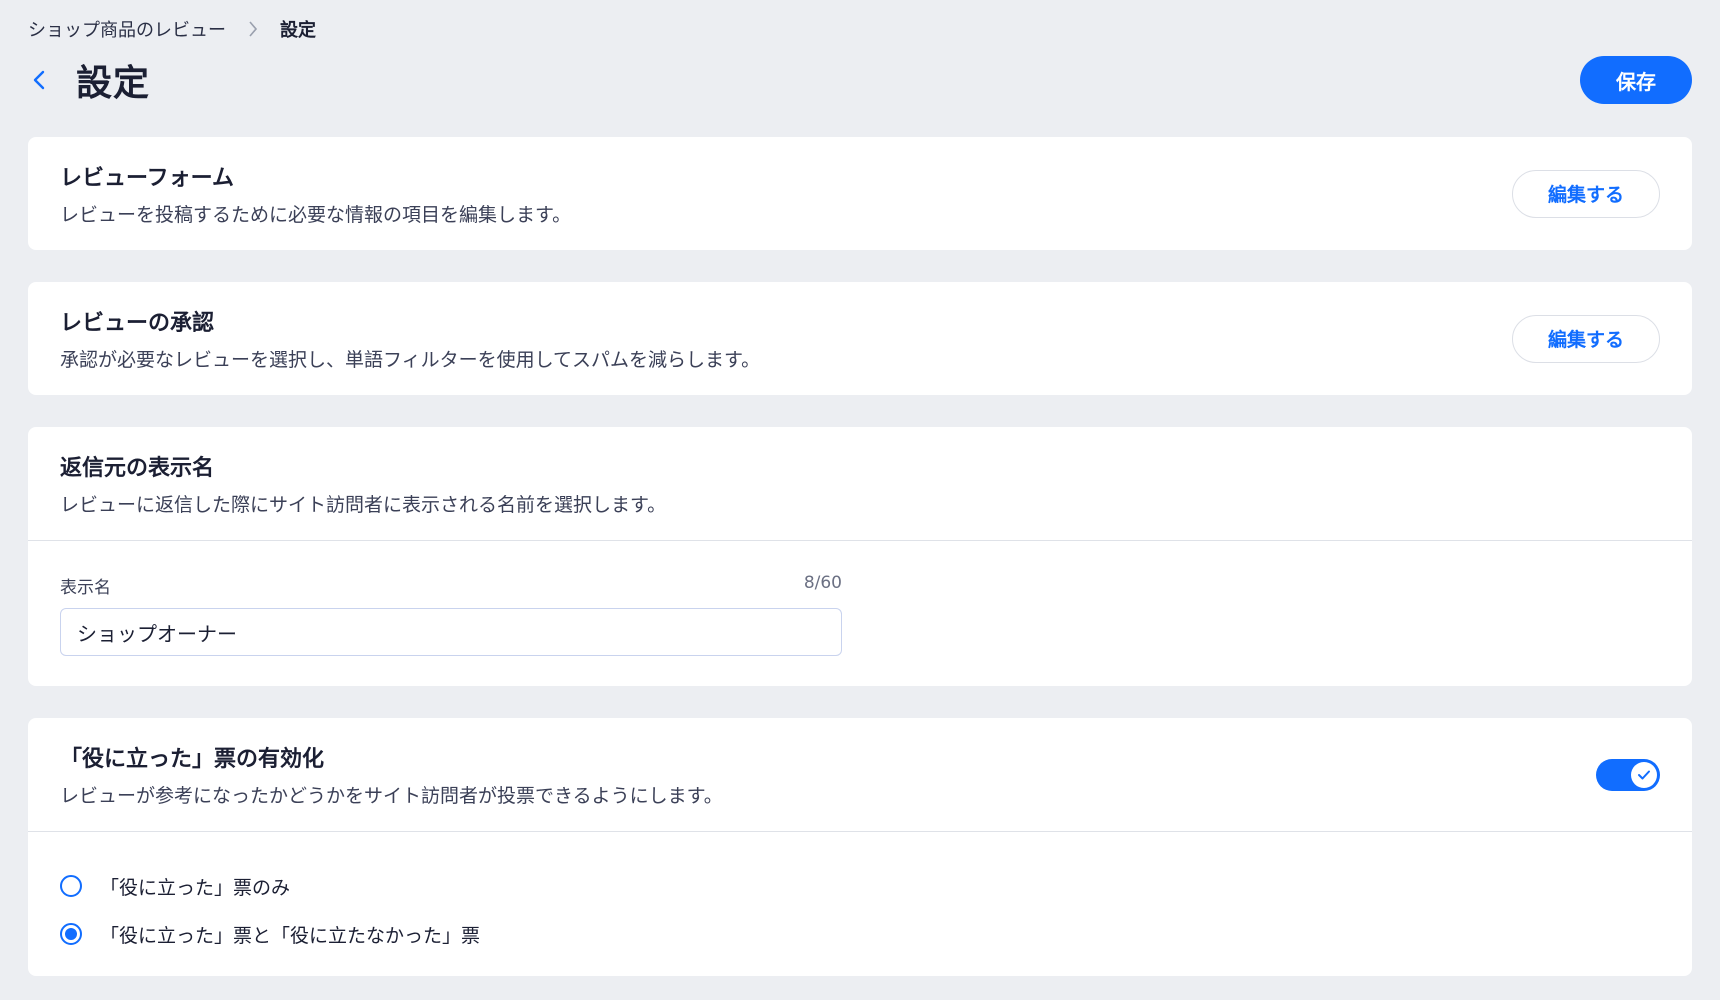  Describe the element at coordinates (1586, 193) in the screenshot. I see `review-form-edit-button: 編集する` at that location.